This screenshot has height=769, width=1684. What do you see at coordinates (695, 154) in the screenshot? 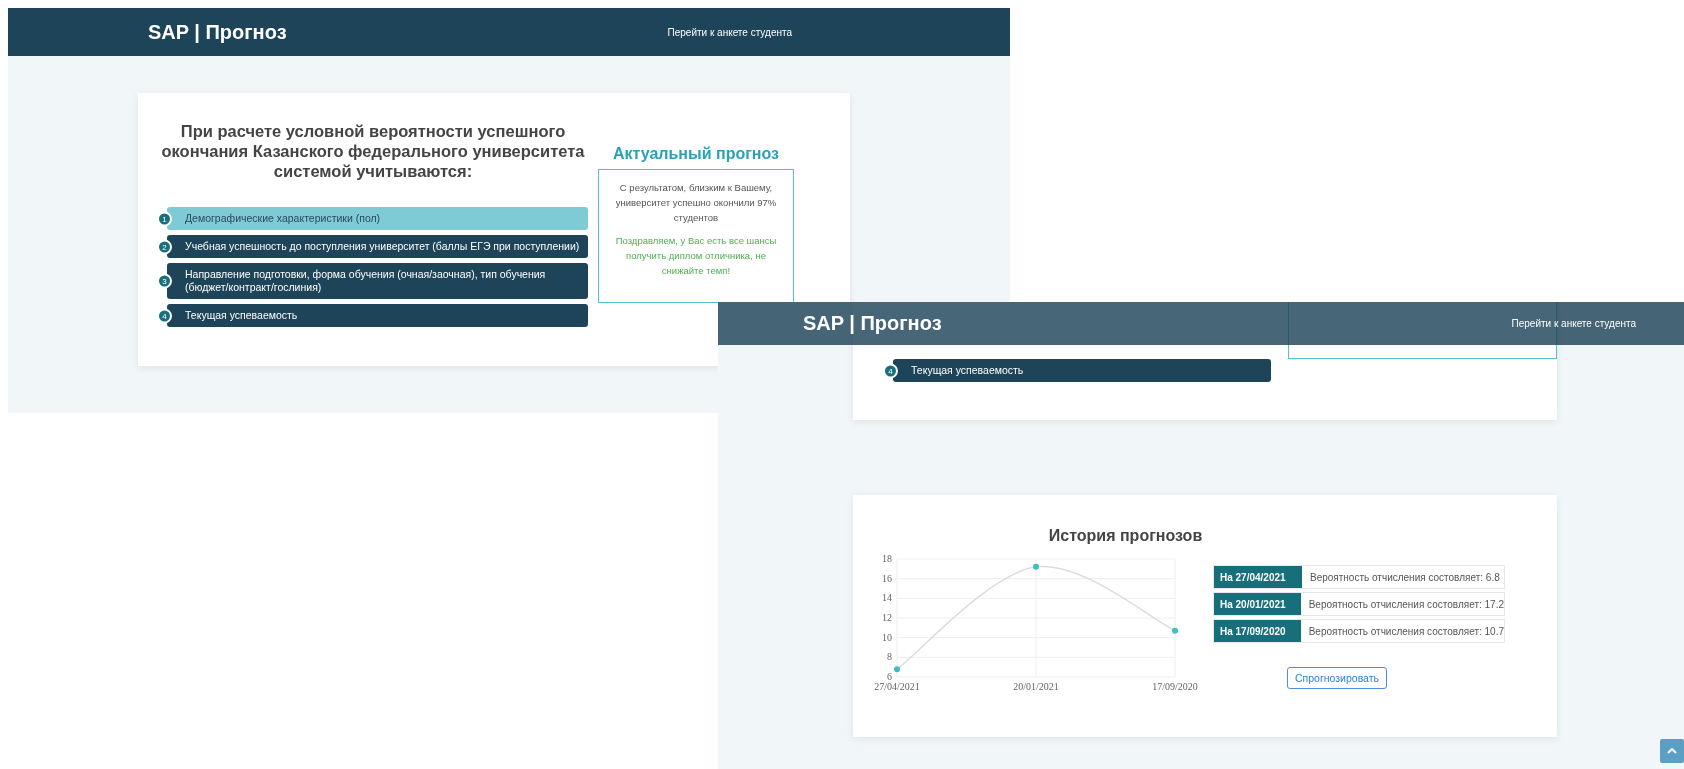
I see `forecast-title: Актуальный прогноз` at bounding box center [695, 154].